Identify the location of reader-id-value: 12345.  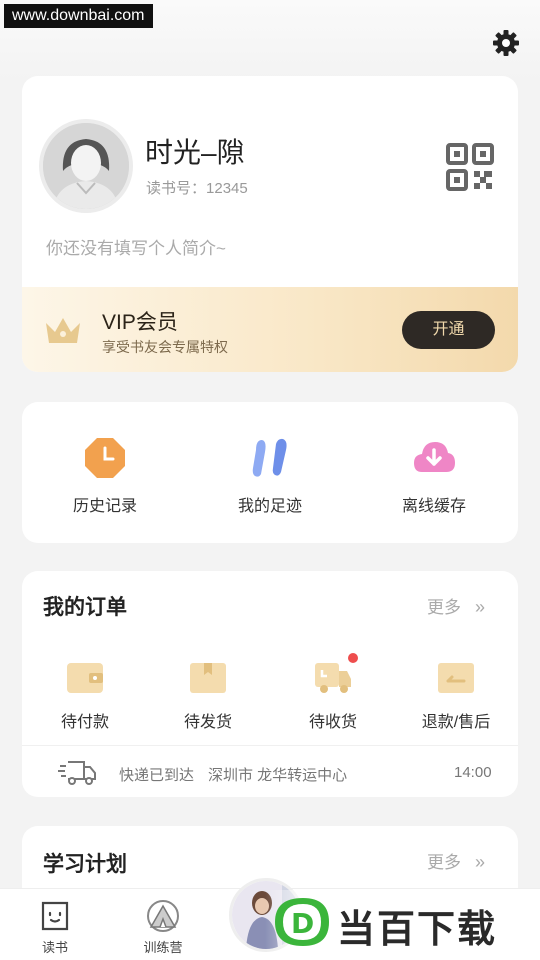
(227, 188).